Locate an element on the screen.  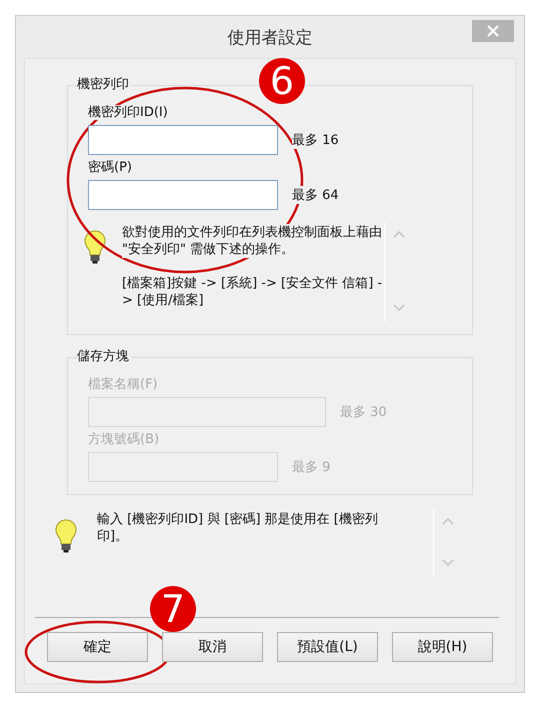
field-label: 方塊號碼(B) is located at coordinates (124, 439).